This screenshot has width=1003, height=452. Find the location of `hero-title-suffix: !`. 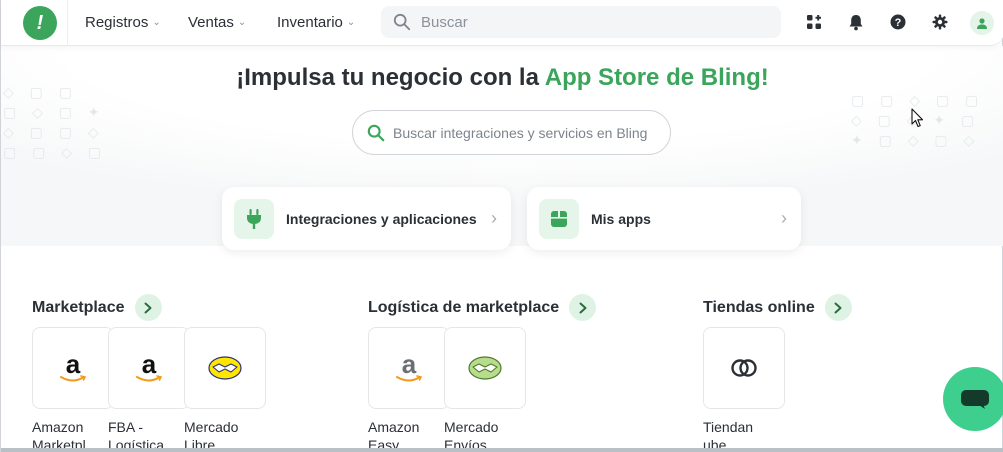

hero-title-suffix: ! is located at coordinates (764, 77).